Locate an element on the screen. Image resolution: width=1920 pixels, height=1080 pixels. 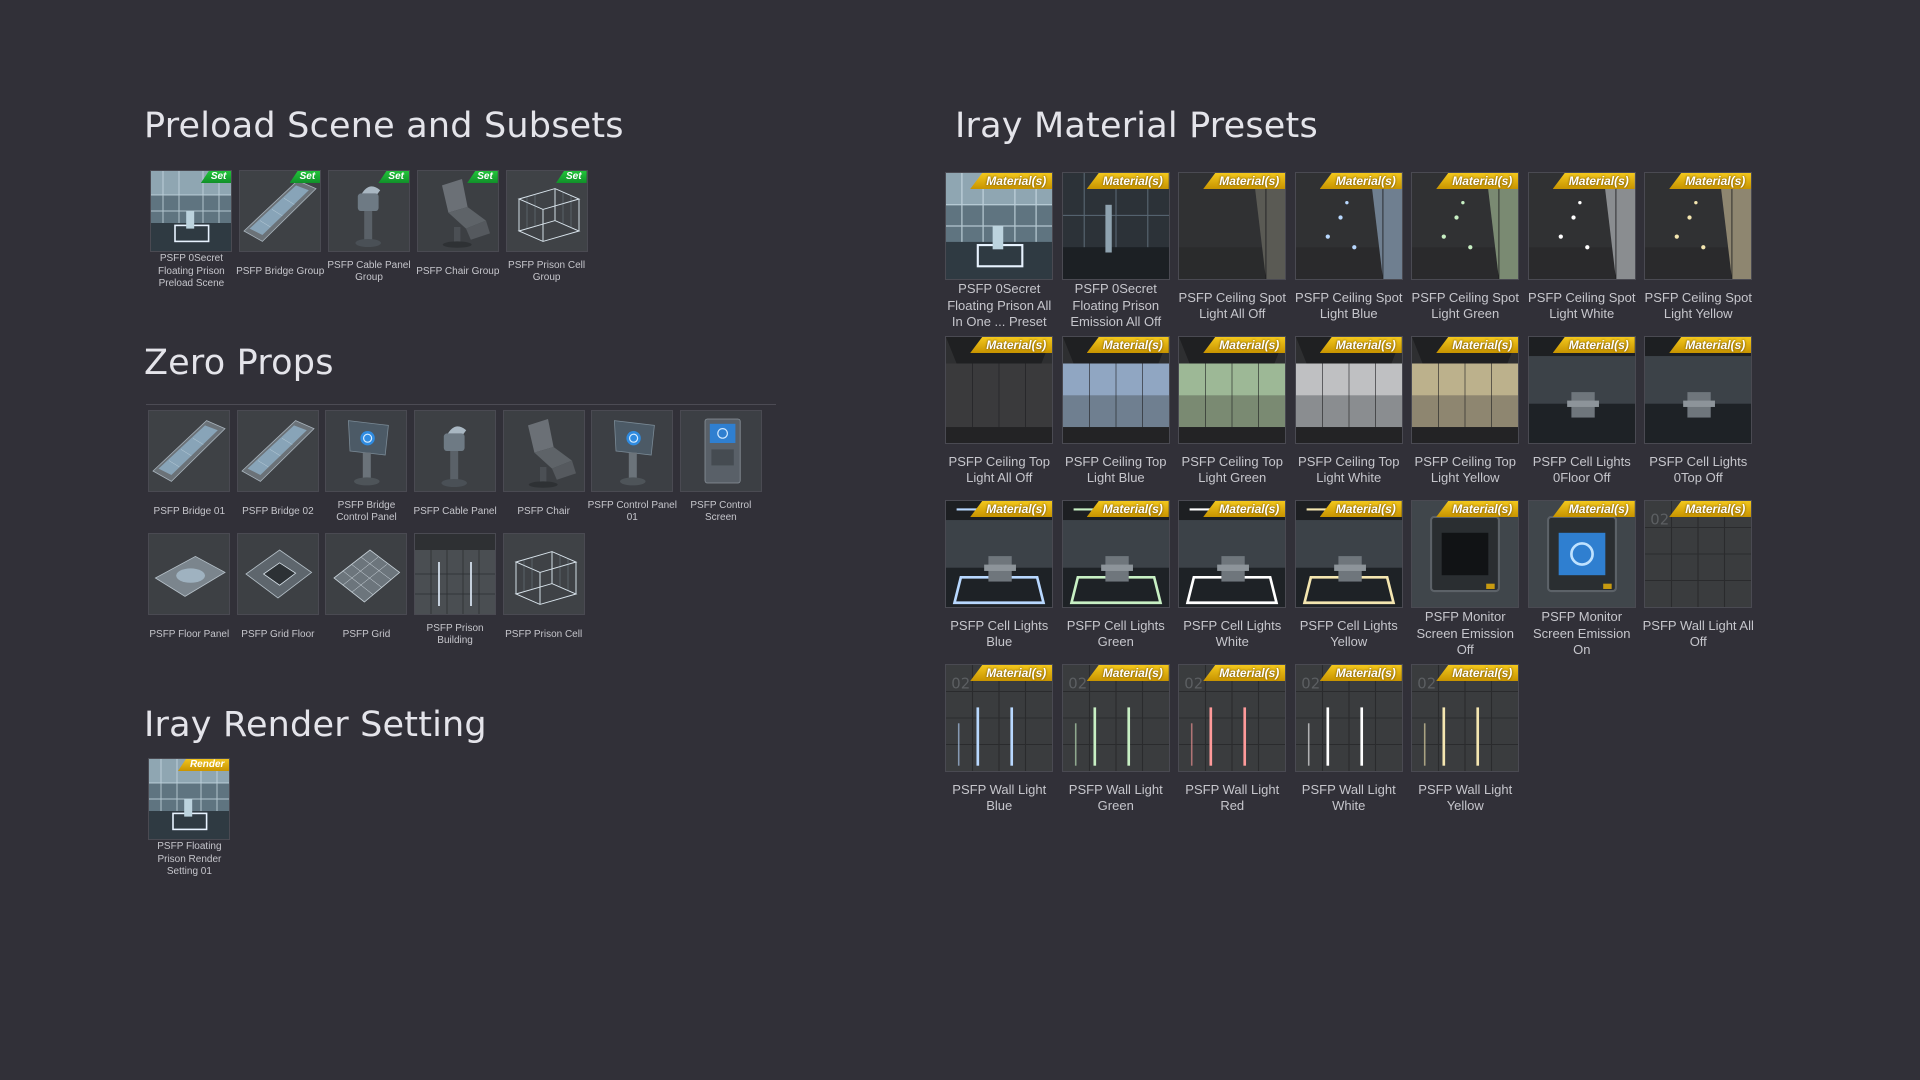
materials-tile: Material(s) PSFP Ceiling Top Light Green is located at coordinates (1232, 416).